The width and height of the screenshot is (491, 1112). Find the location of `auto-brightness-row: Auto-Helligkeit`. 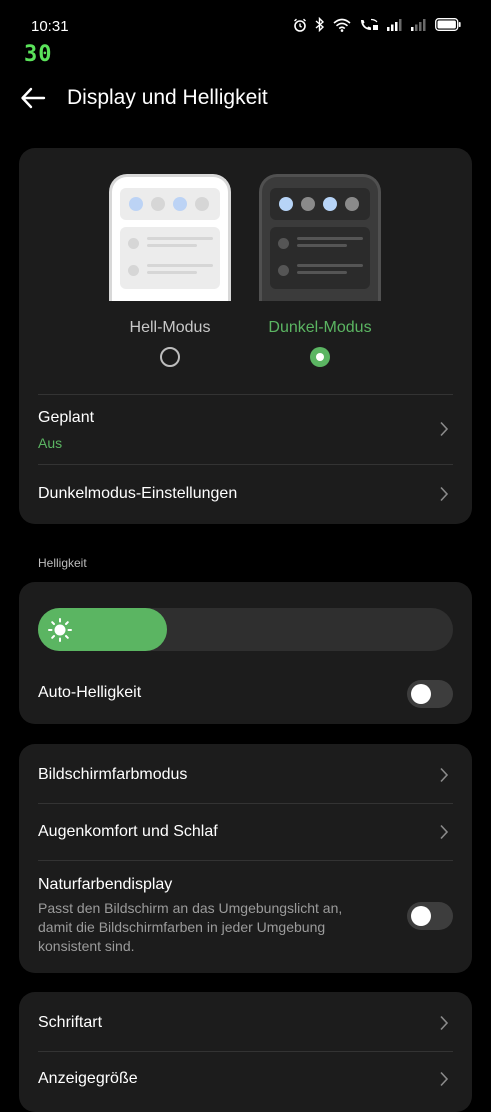

auto-brightness-row: Auto-Helligkeit is located at coordinates (245, 696).